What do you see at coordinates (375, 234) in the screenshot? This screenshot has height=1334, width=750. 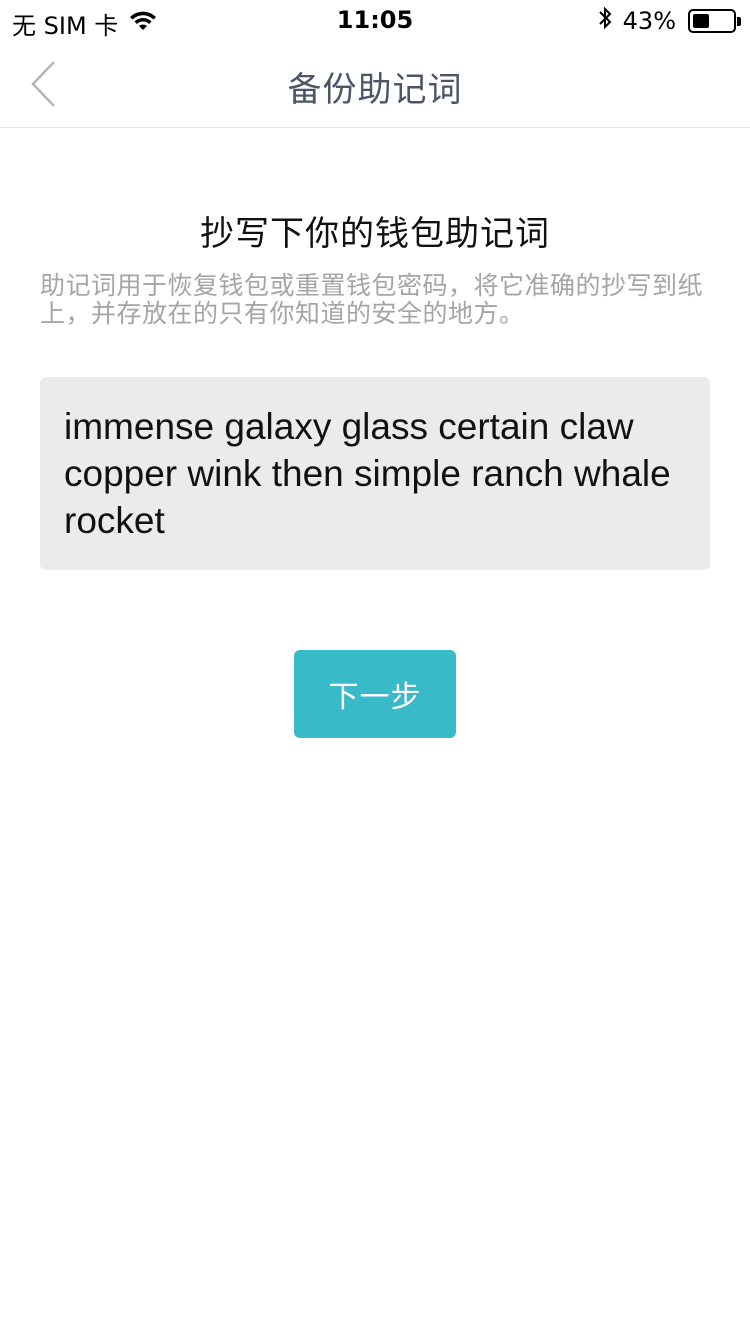 I see `headline: 抄写下你的钱包助记词` at bounding box center [375, 234].